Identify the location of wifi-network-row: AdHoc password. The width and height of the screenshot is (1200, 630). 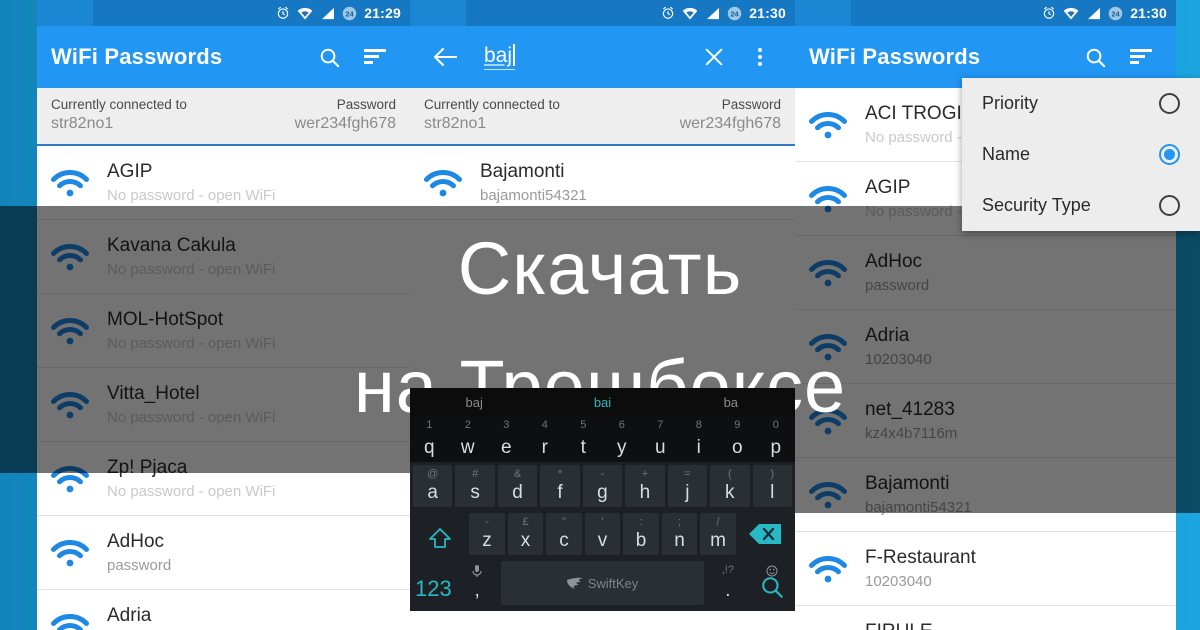
(223, 553).